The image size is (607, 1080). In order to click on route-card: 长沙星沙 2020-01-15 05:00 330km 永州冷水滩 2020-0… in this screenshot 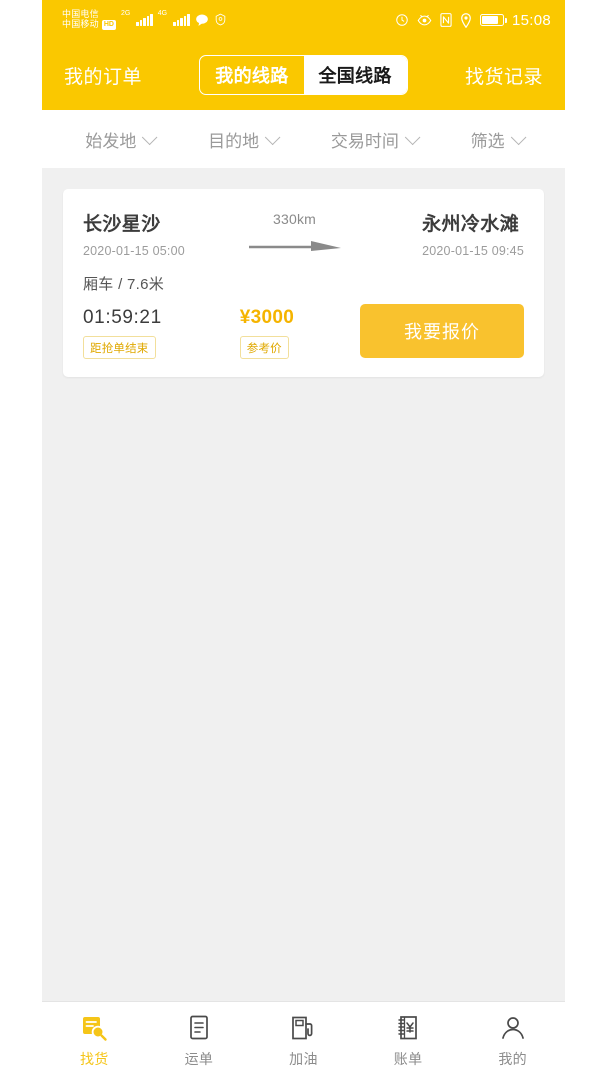, I will do `click(303, 283)`.